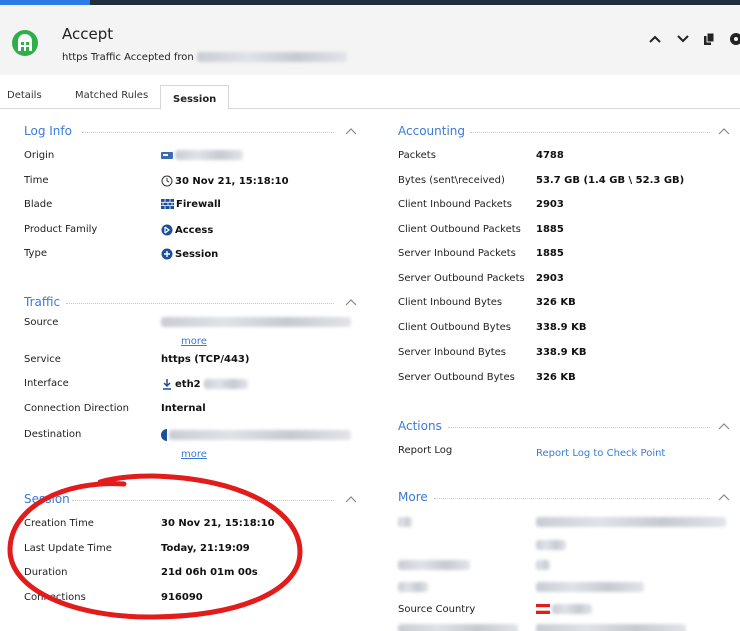 The height and width of the screenshot is (631, 740). I want to click on client-inbound-bytes-label: Client Inbound Bytes, so click(450, 302).